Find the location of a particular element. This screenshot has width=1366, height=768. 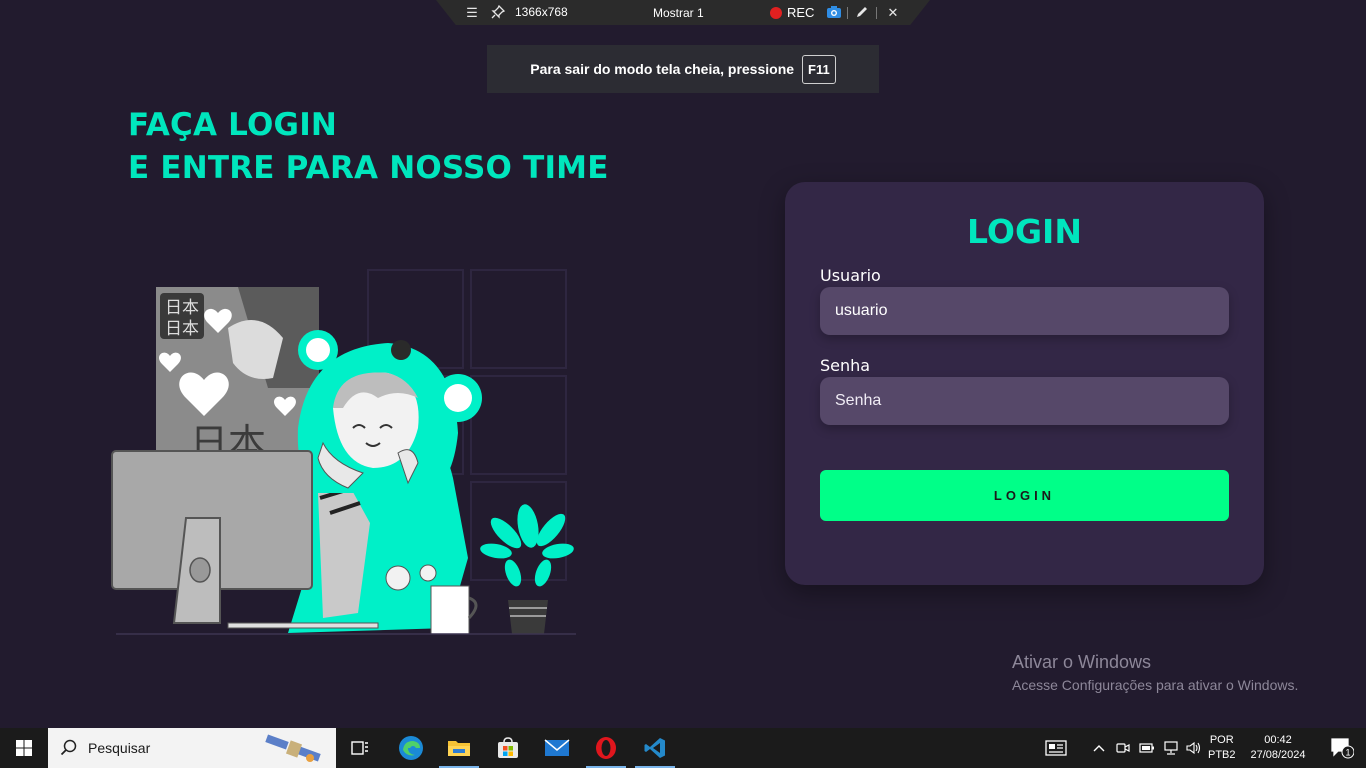

task-view-icon is located at coordinates (360, 748).